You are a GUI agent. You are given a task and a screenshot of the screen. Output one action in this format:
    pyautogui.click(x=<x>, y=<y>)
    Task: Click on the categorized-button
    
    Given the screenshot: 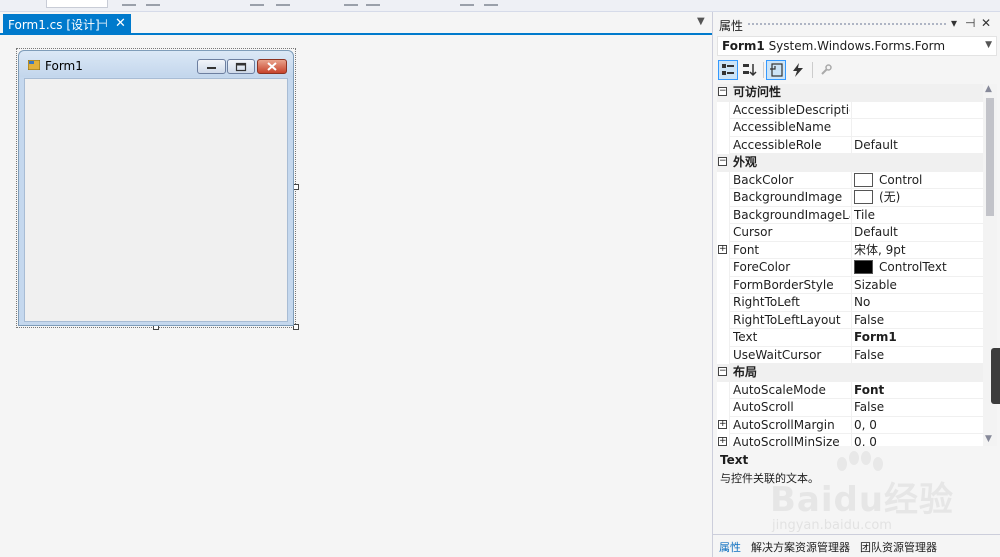 What is the action you would take?
    pyautogui.click(x=728, y=70)
    